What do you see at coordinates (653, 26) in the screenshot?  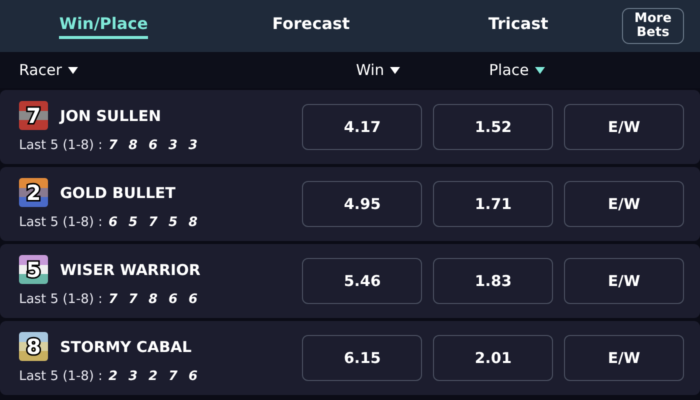 I see `more-bets-button: More Bets` at bounding box center [653, 26].